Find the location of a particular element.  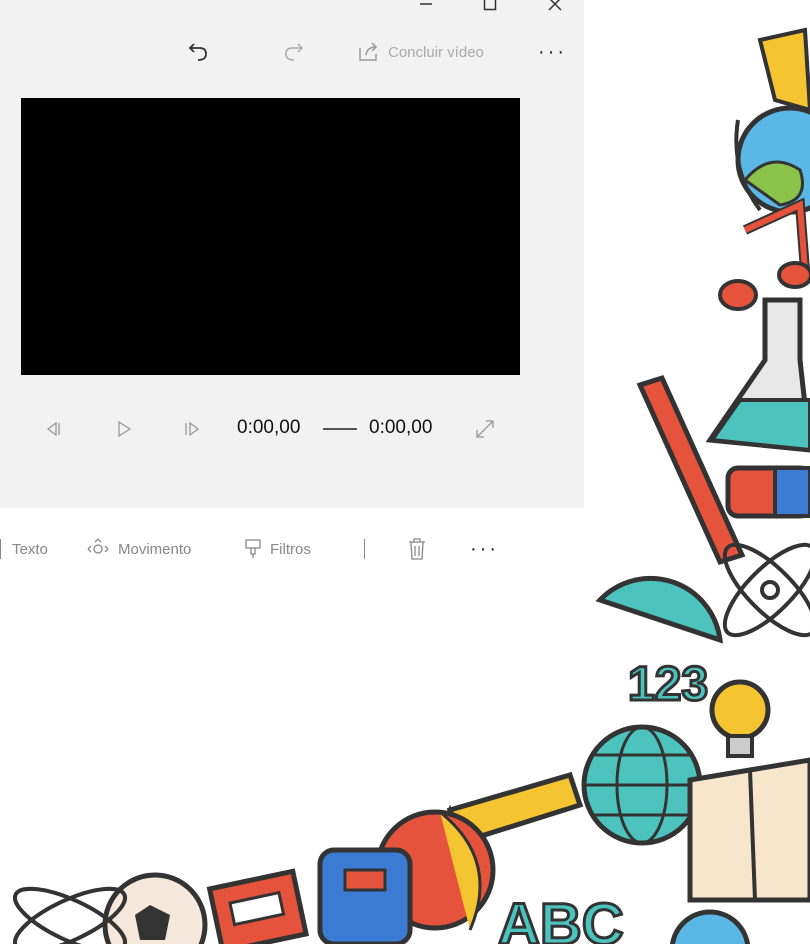

edit-more-icon: ··· is located at coordinates (484, 548).